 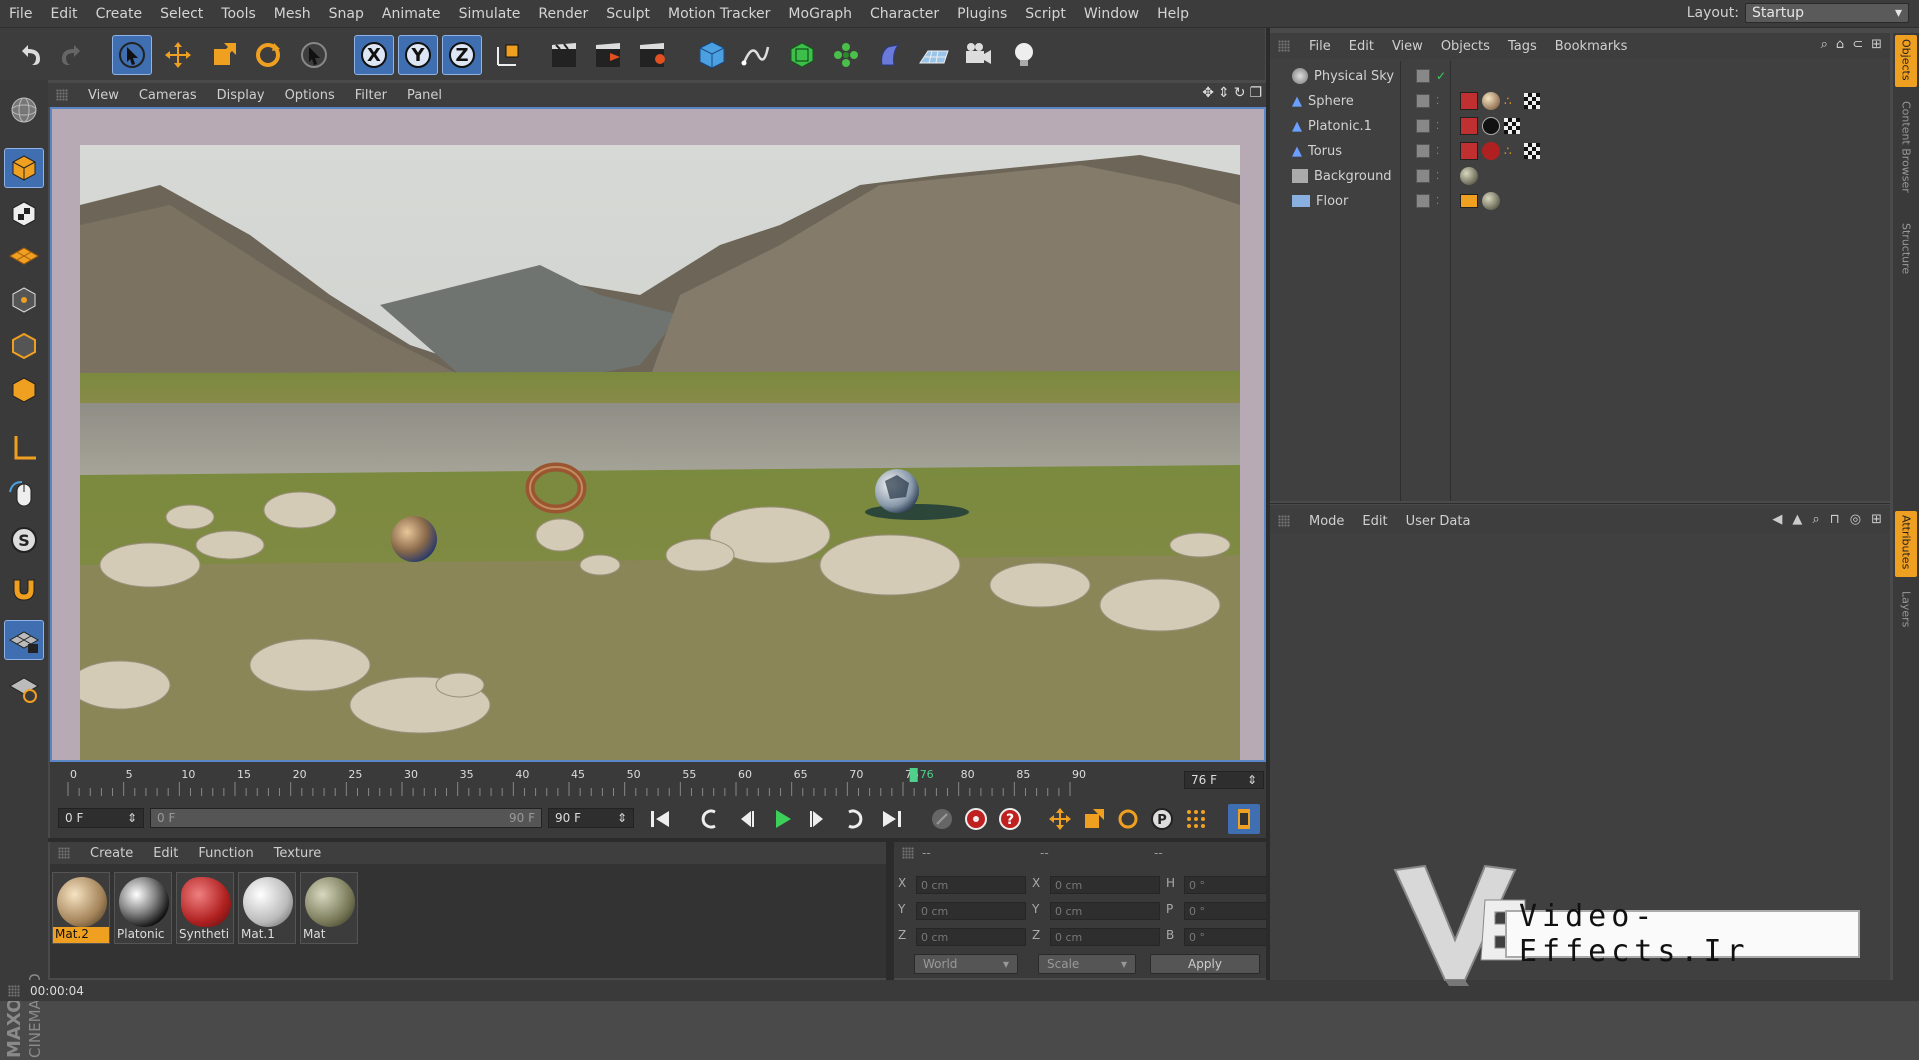 What do you see at coordinates (564, 55) in the screenshot?
I see `render-view-button` at bounding box center [564, 55].